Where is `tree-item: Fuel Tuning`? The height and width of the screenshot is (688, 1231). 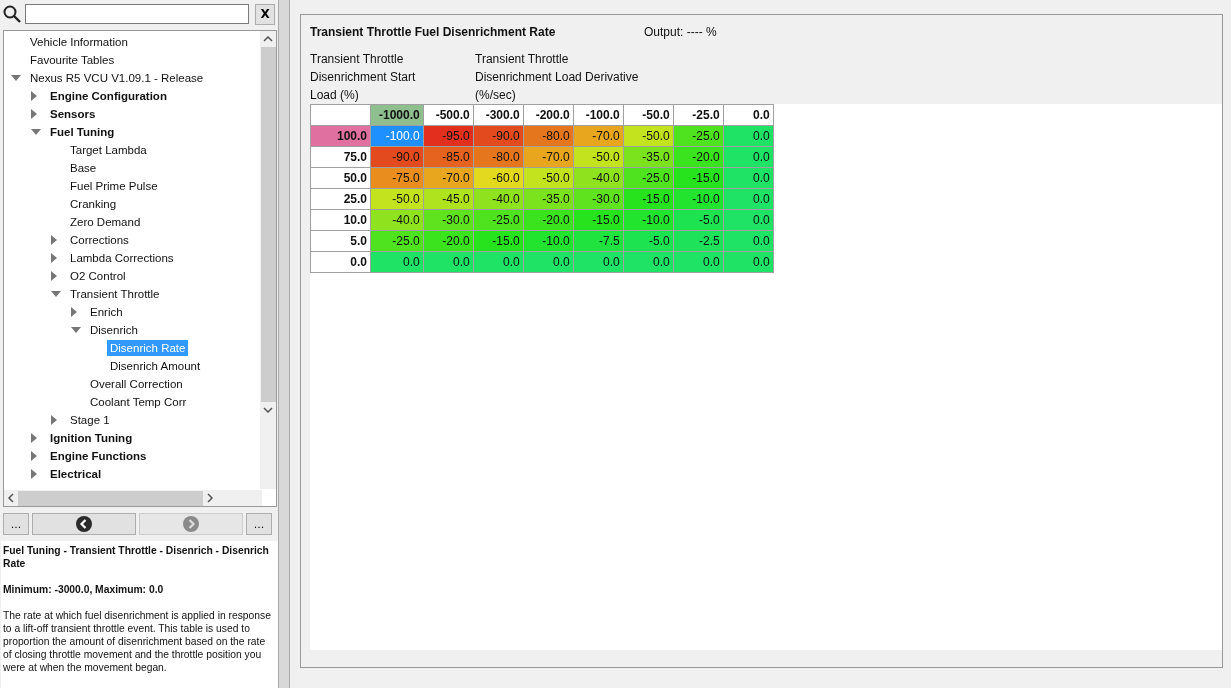
tree-item: Fuel Tuning is located at coordinates (82, 132).